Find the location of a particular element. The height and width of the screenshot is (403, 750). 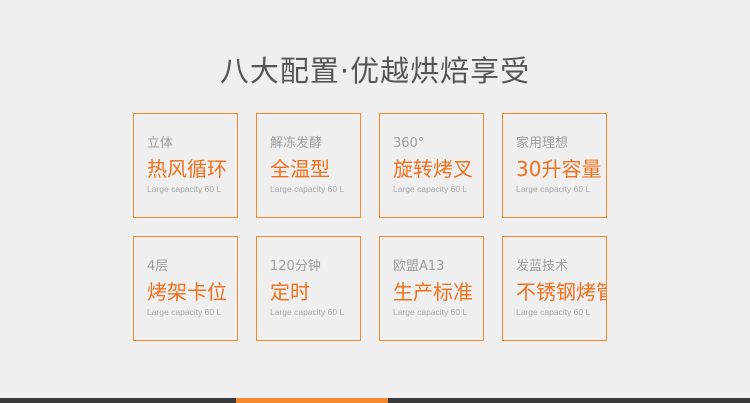

feature-card-full-temp: 解冻发酵 全温型 Large capacity 60 L is located at coordinates (308, 165).